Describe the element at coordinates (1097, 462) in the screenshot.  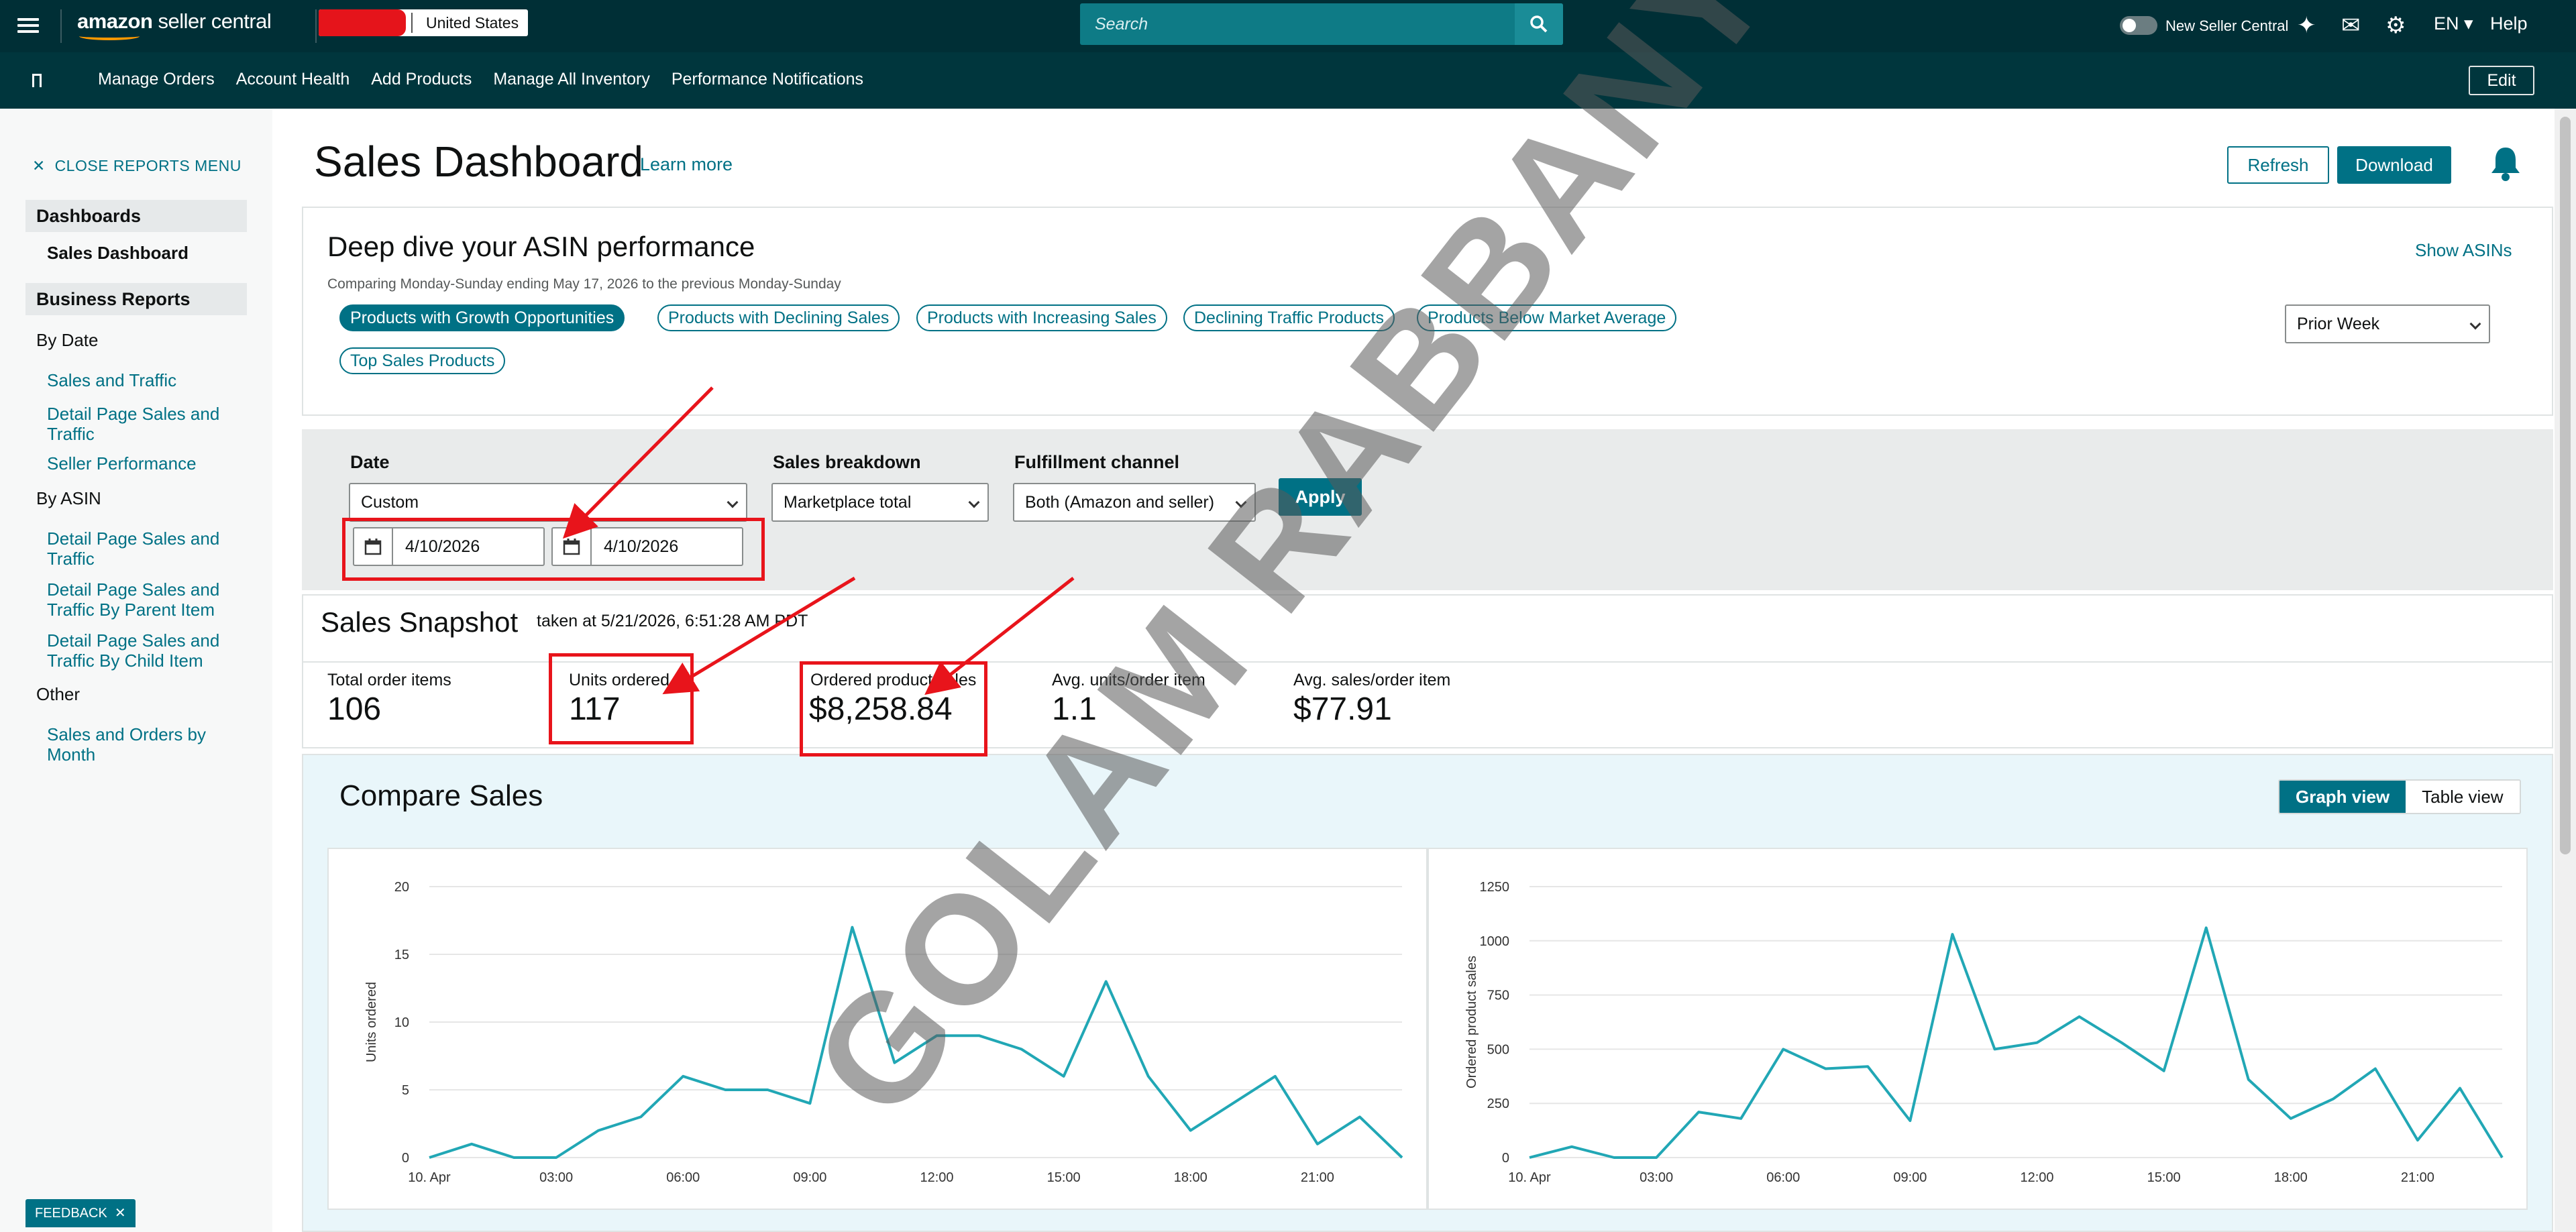
I see `fulfillment-channel-label: Fulfillment channel` at that location.